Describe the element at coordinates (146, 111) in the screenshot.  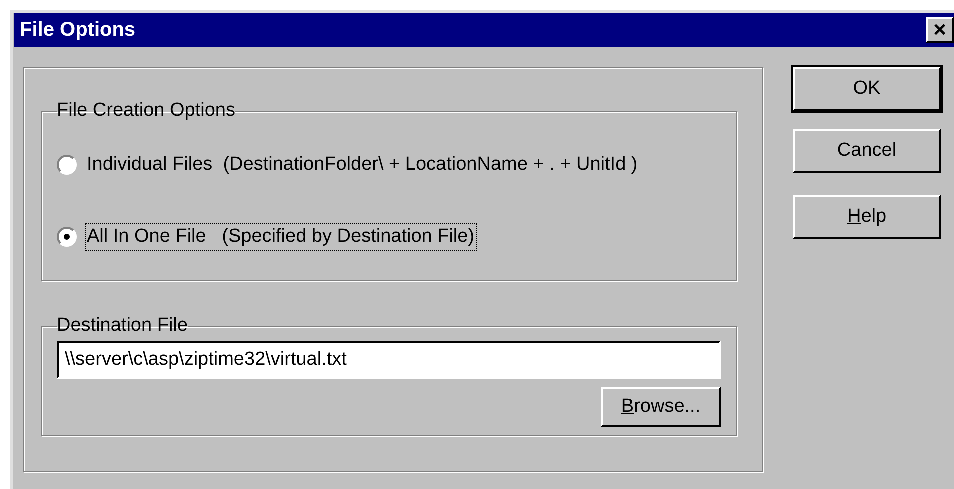
I see `group-title: File Creation Options` at that location.